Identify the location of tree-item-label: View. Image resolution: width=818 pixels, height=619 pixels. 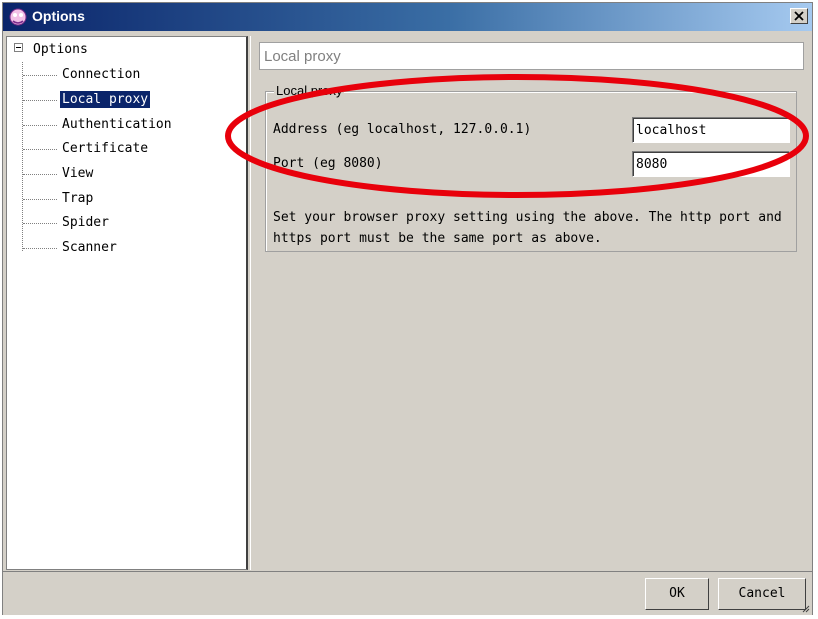
(78, 173).